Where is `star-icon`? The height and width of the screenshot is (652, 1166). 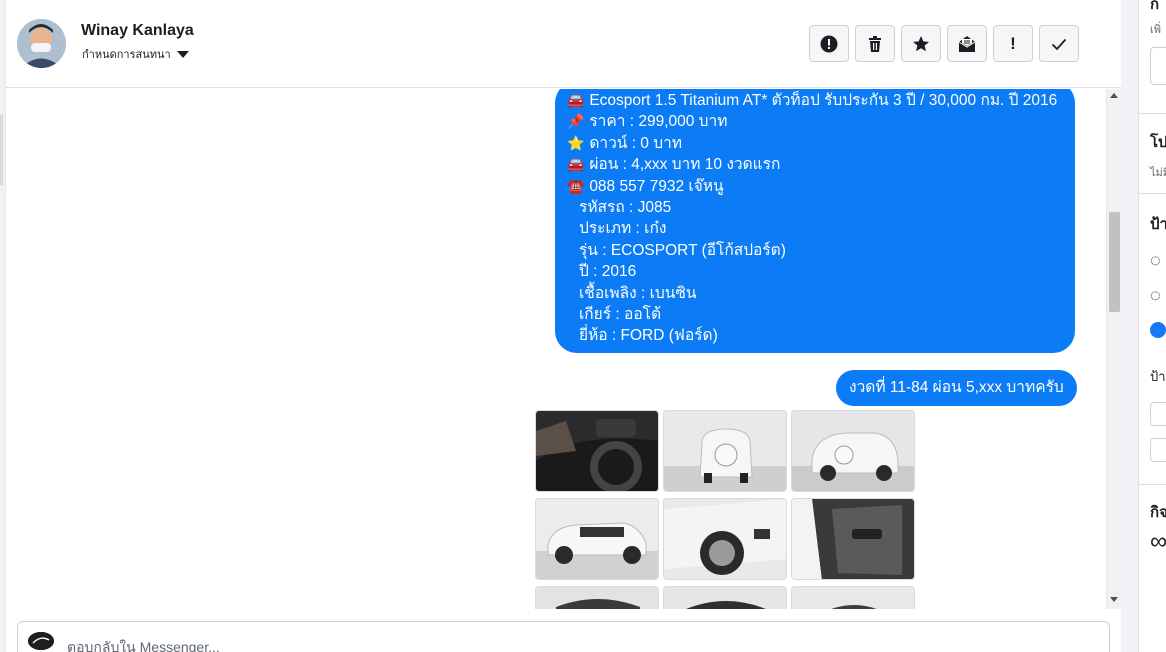
star-icon is located at coordinates (921, 43).